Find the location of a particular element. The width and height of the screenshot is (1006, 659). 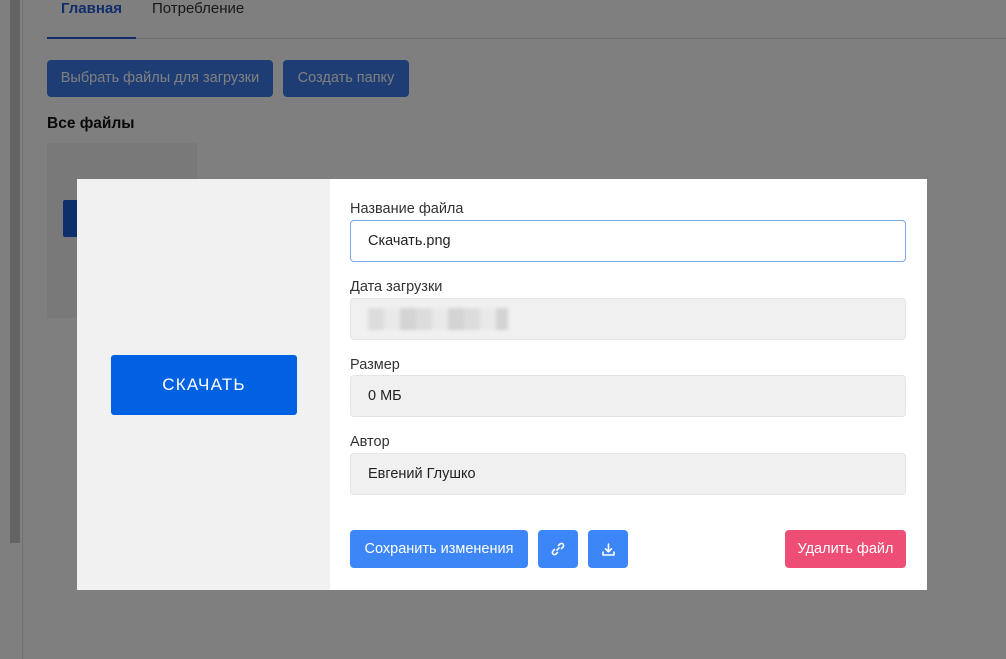

filename-input is located at coordinates (628, 241).